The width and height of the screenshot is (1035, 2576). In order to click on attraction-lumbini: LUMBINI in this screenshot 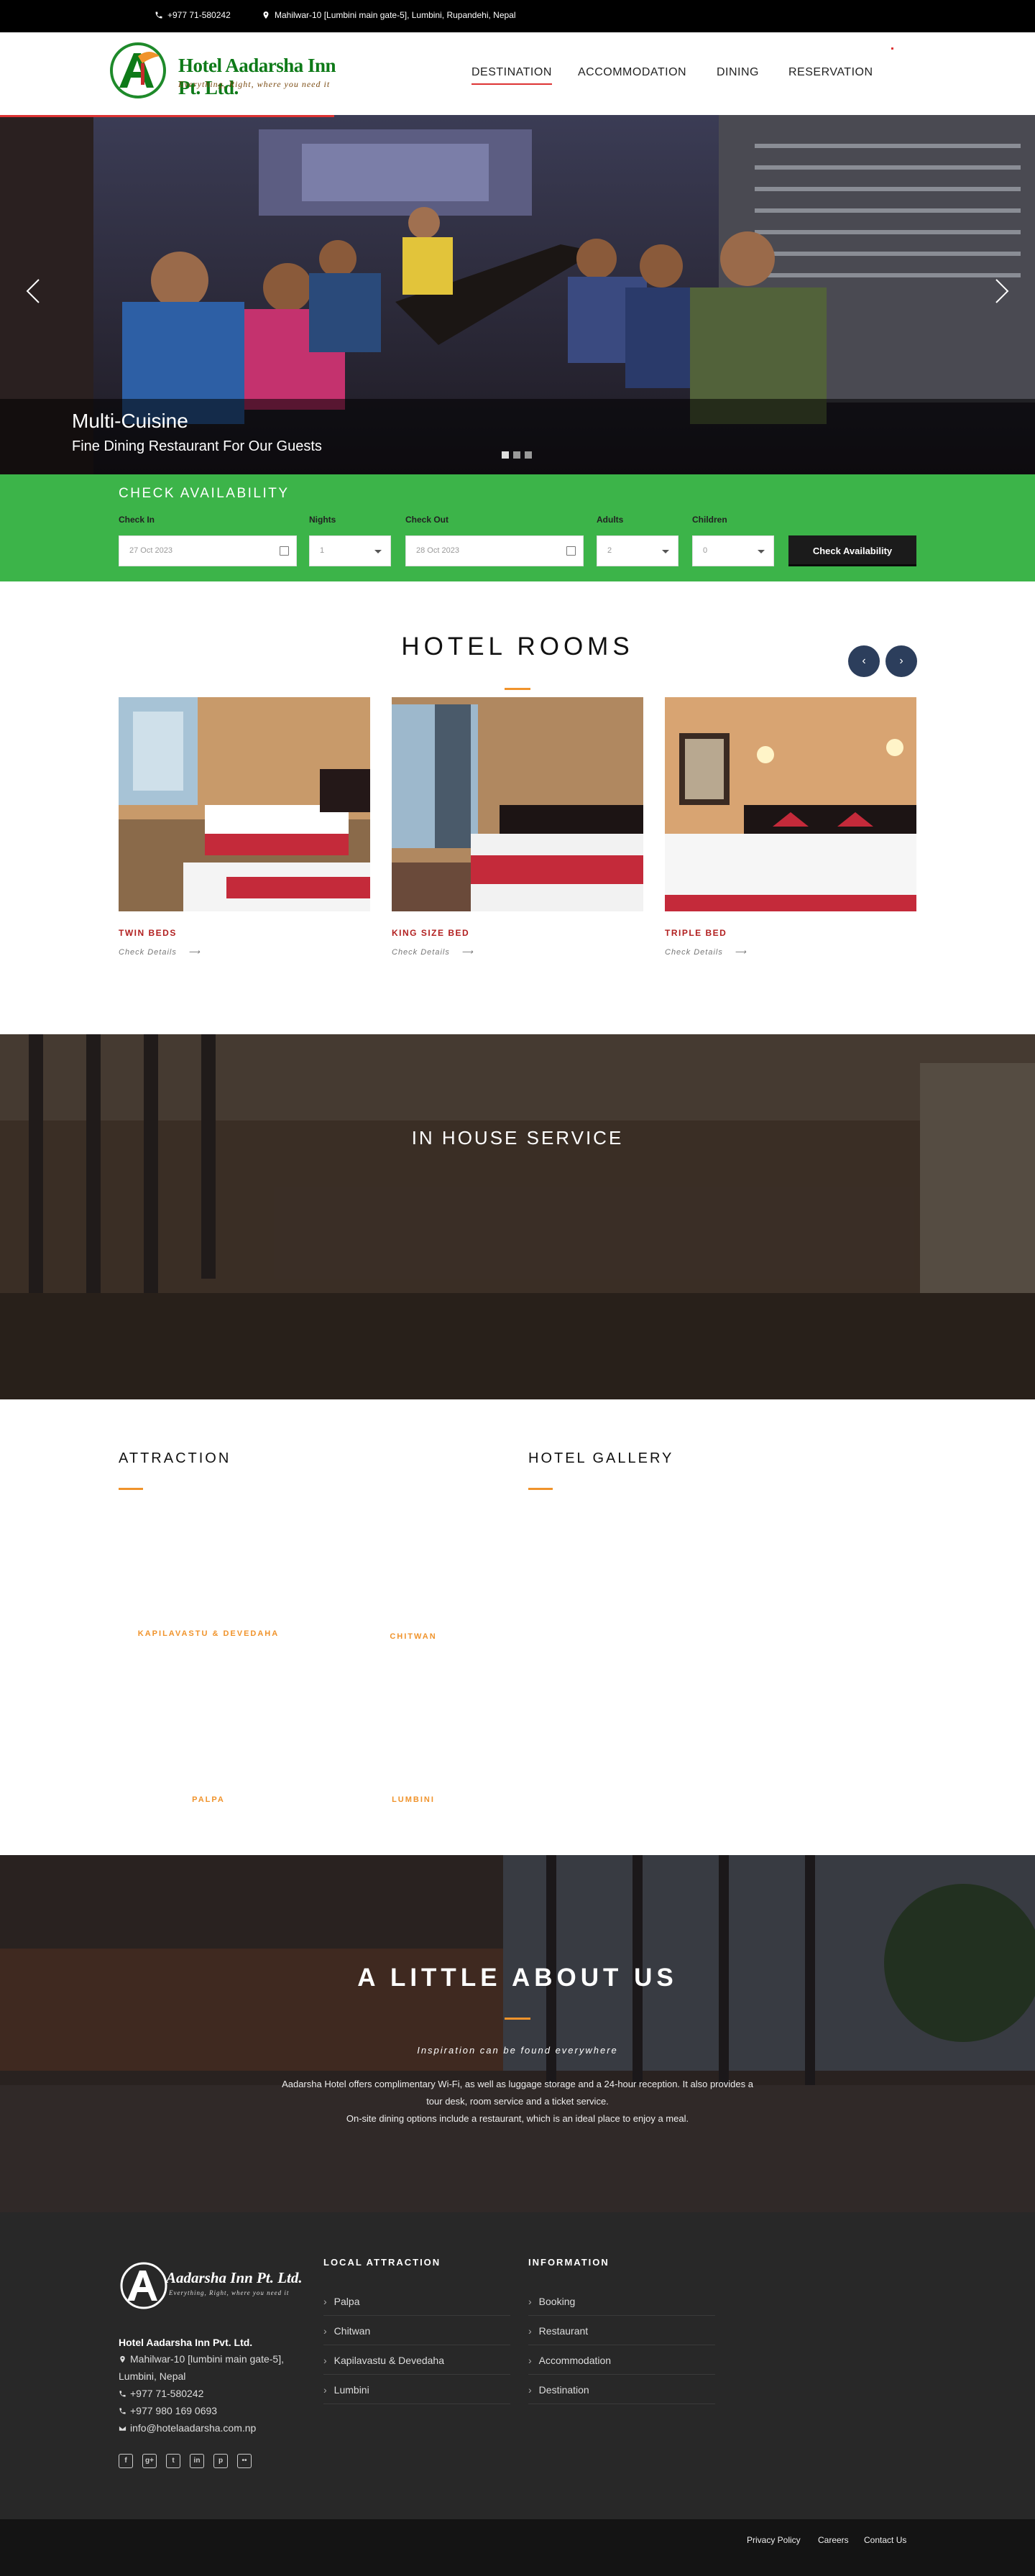, I will do `click(413, 1799)`.